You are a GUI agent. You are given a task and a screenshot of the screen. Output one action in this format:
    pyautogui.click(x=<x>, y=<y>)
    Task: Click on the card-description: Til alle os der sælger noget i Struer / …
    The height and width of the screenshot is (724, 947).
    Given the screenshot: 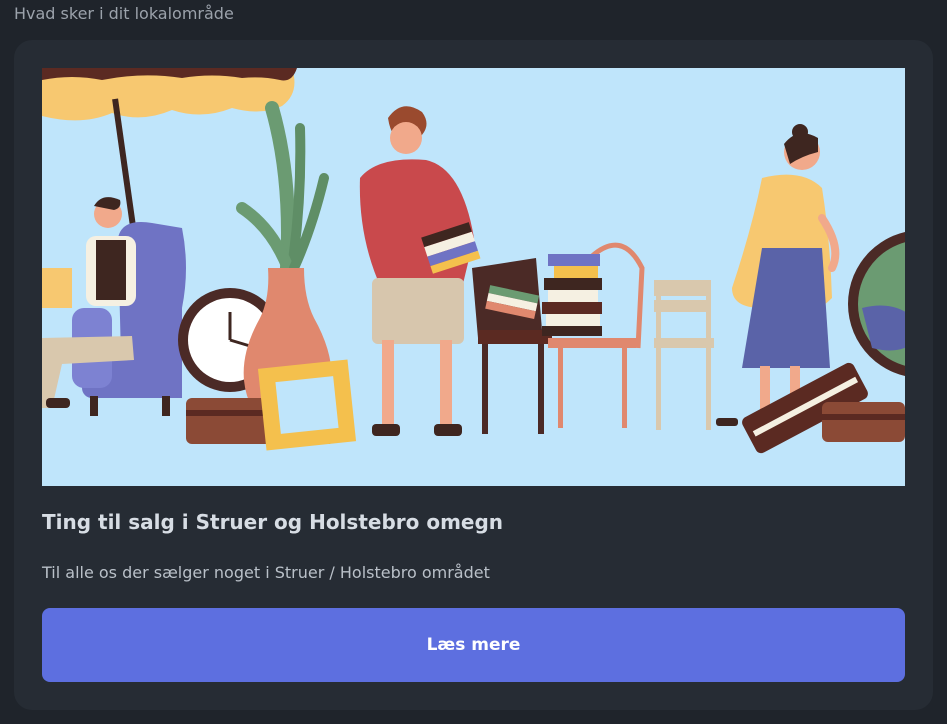 What is the action you would take?
    pyautogui.click(x=266, y=572)
    